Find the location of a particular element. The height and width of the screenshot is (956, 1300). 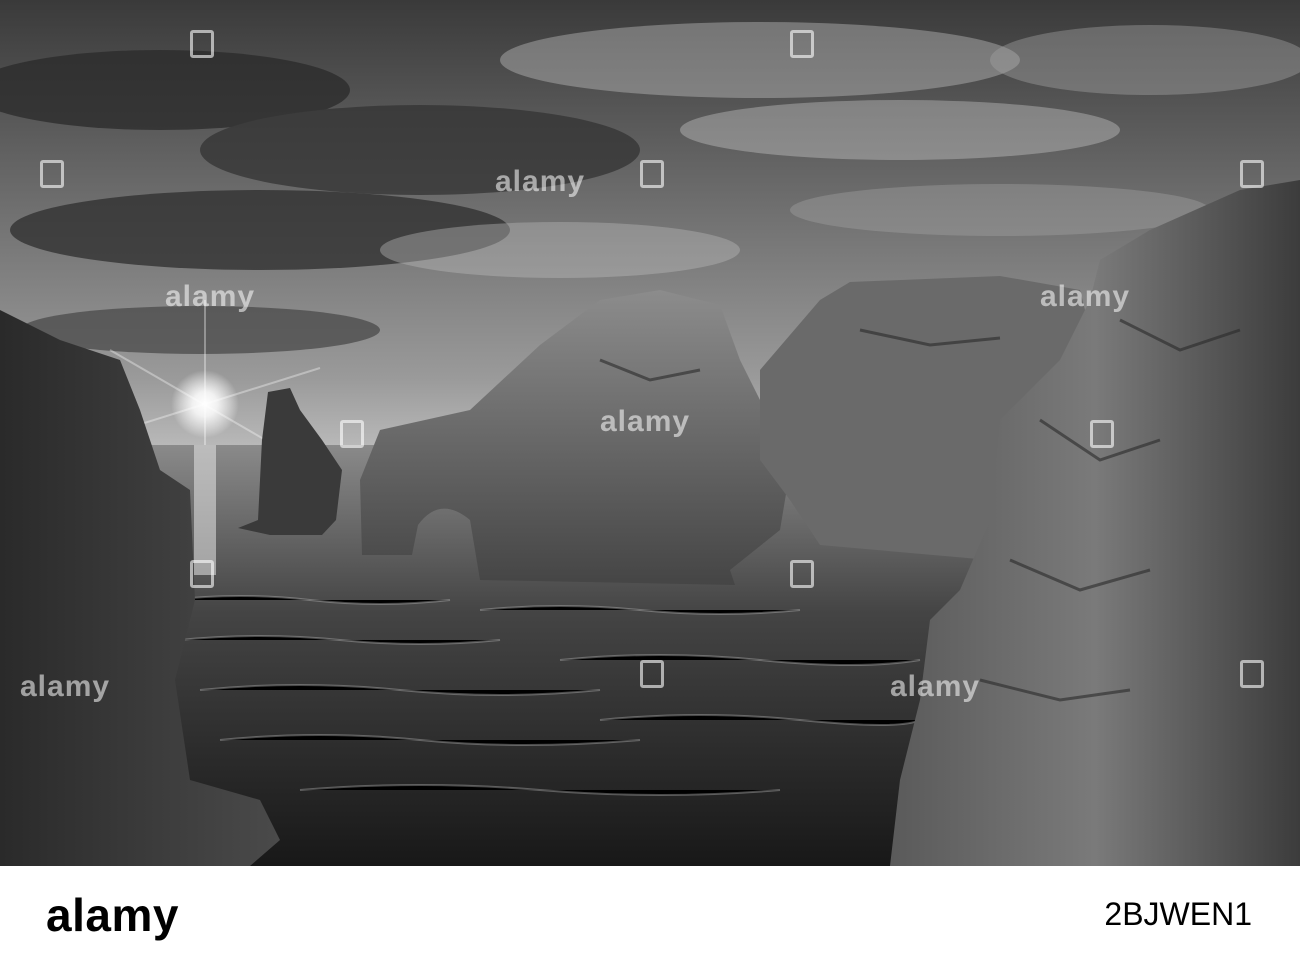

brand-logo-text: alamy is located at coordinates (112, 915).